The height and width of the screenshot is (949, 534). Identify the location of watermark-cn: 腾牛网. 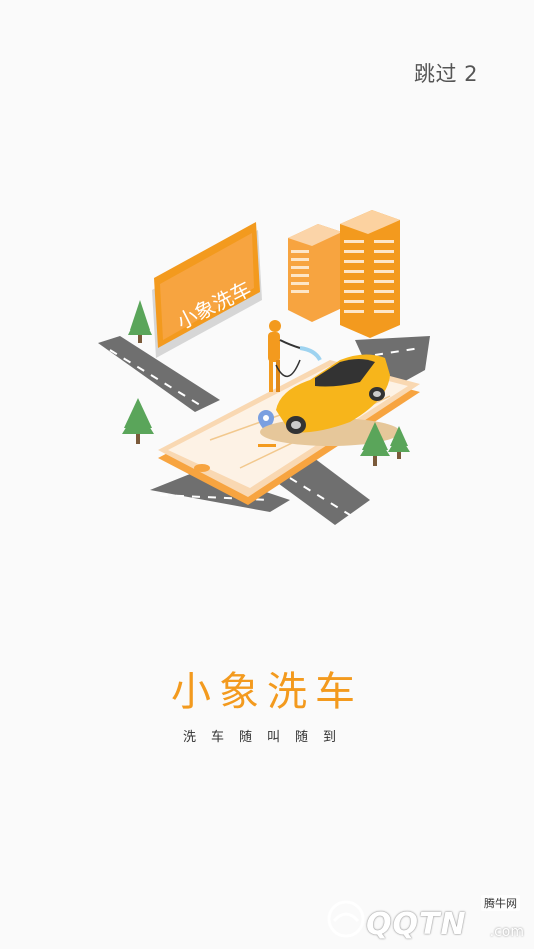
(500, 903).